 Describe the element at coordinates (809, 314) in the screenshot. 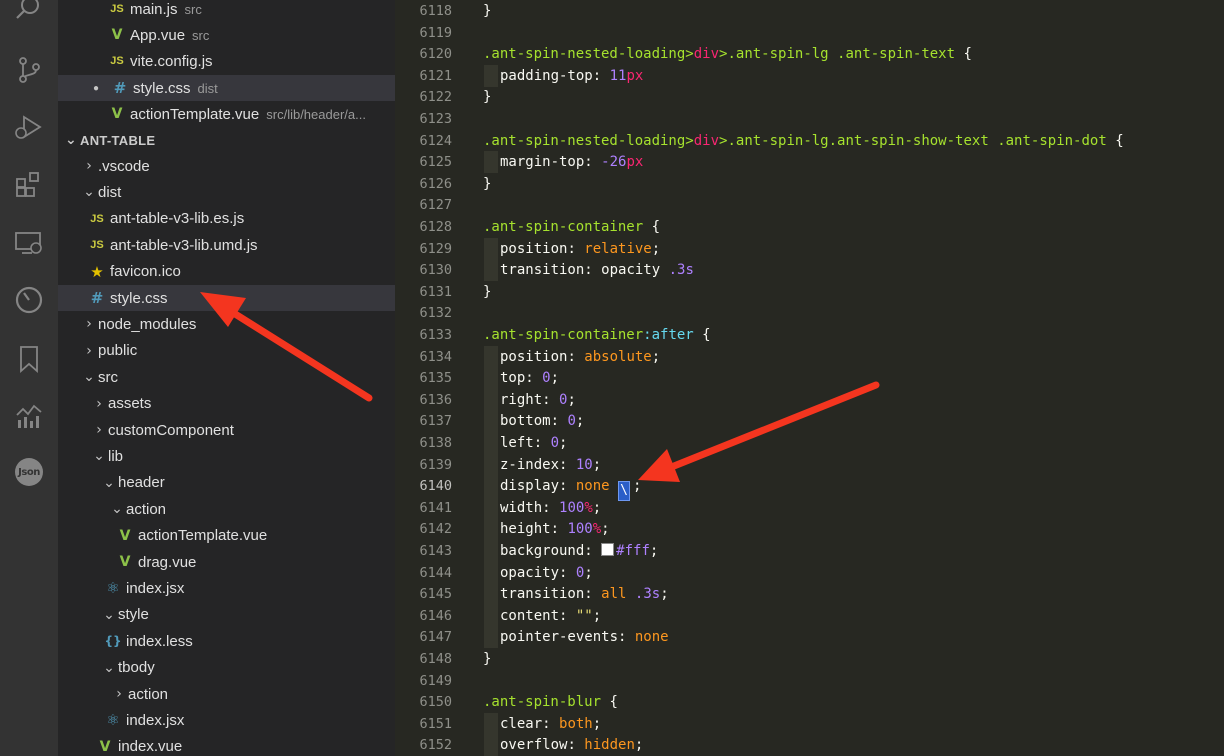

I see `code-line: 6132` at that location.